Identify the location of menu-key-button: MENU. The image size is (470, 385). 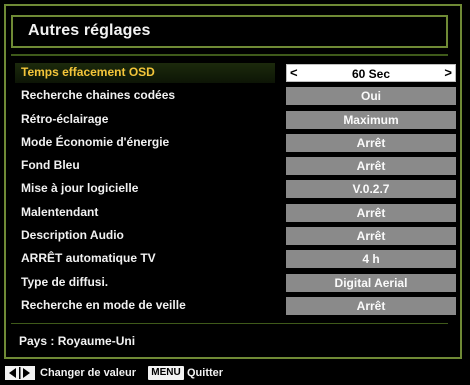
(166, 373).